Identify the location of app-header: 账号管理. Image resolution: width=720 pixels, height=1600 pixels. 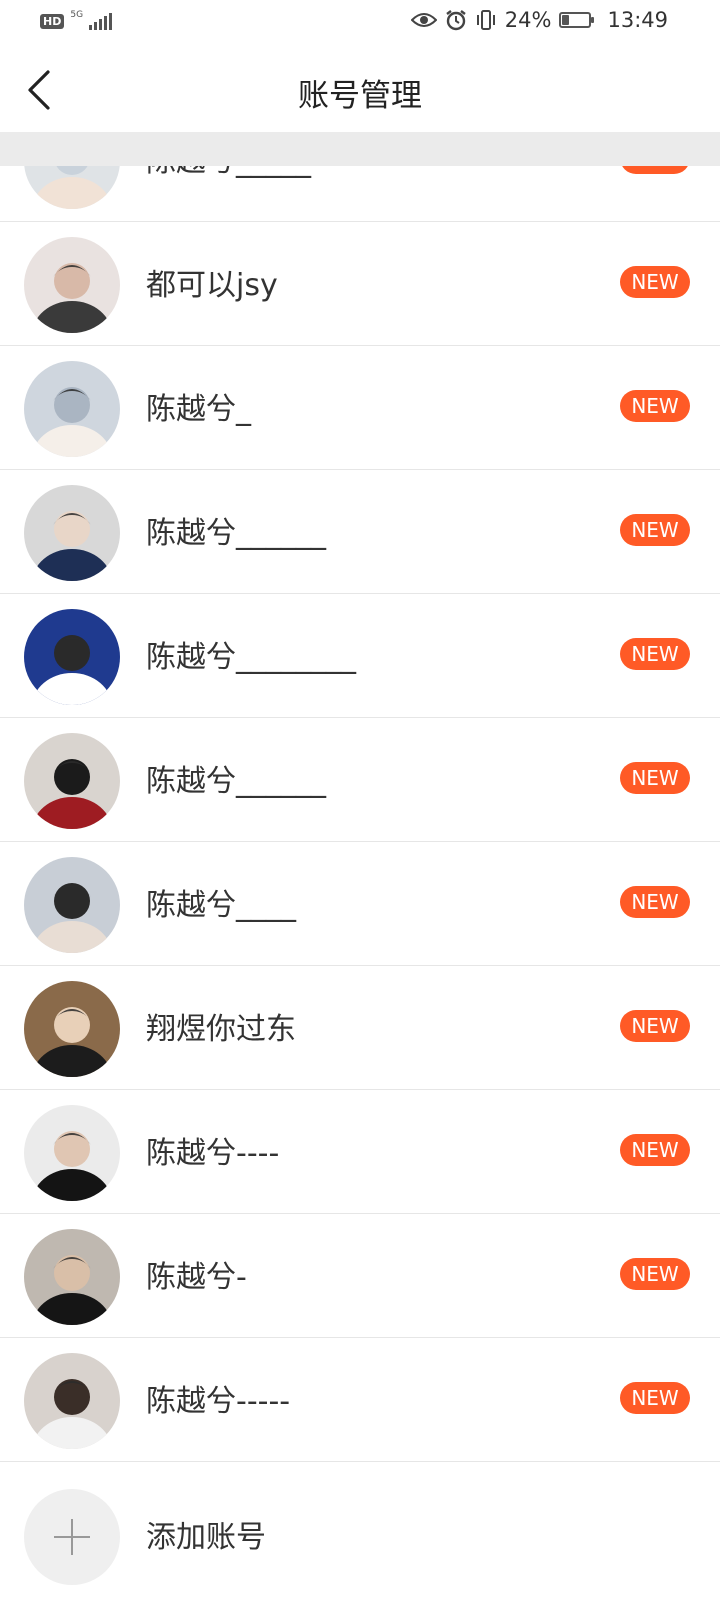
(360, 90).